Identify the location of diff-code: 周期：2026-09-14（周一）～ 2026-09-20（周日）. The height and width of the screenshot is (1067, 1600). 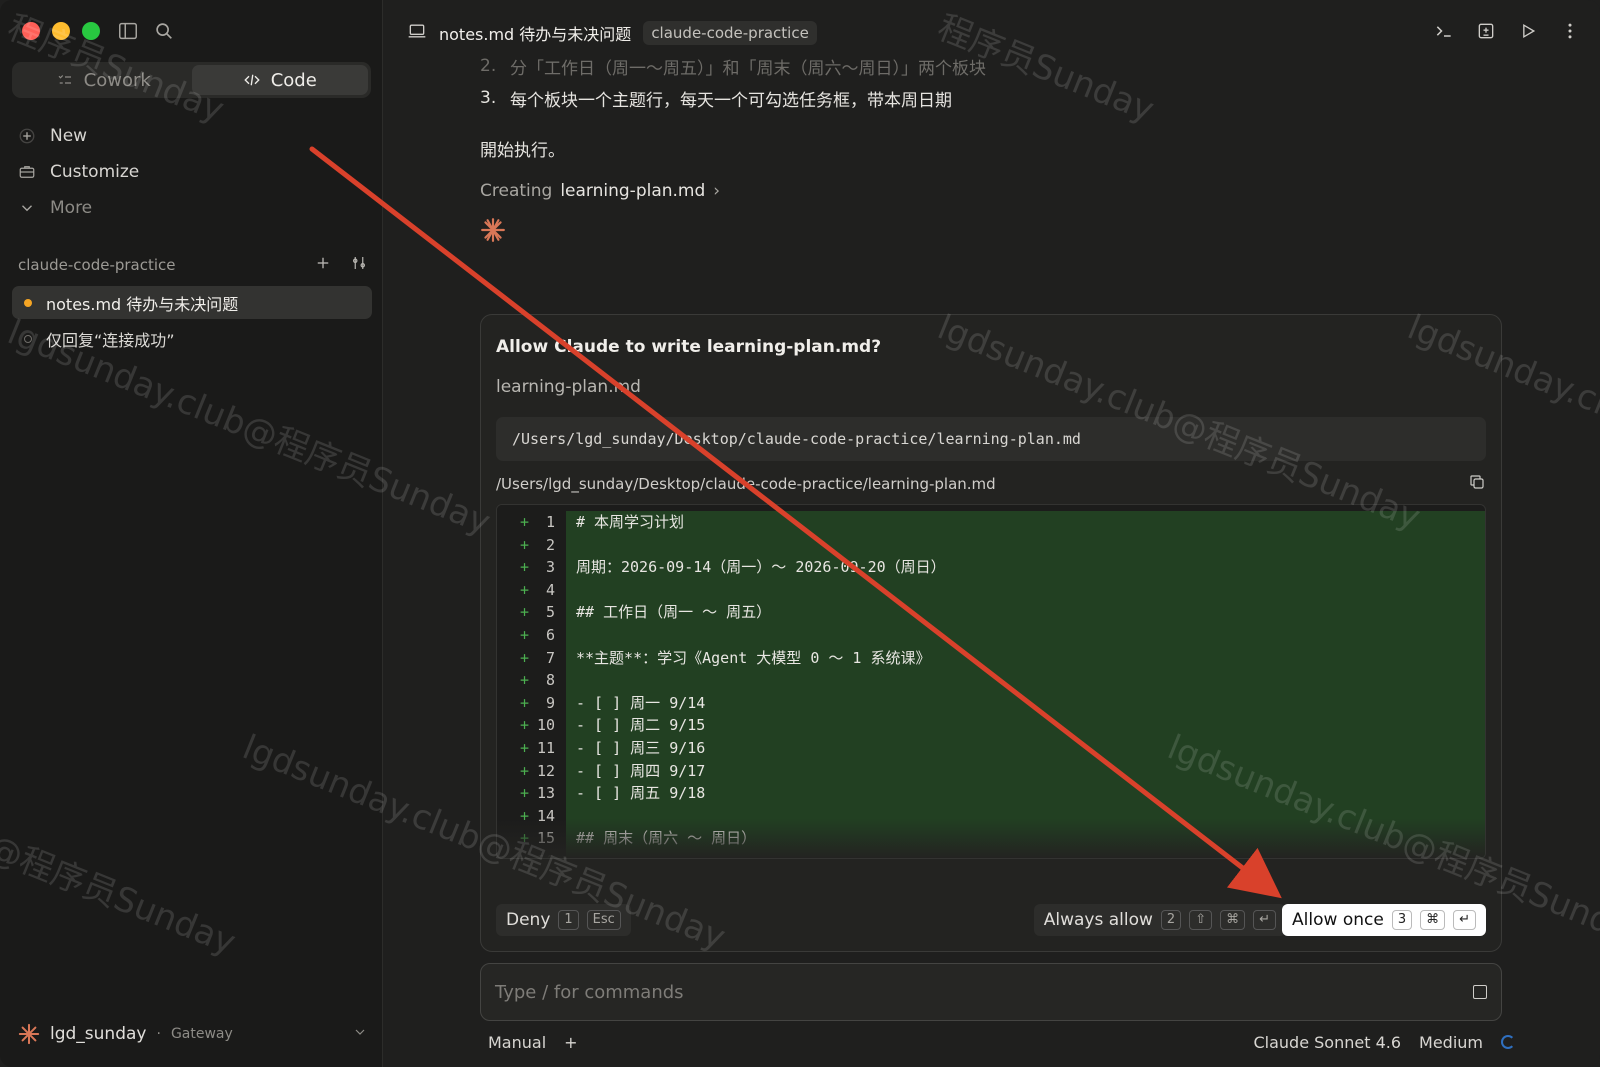
(761, 567).